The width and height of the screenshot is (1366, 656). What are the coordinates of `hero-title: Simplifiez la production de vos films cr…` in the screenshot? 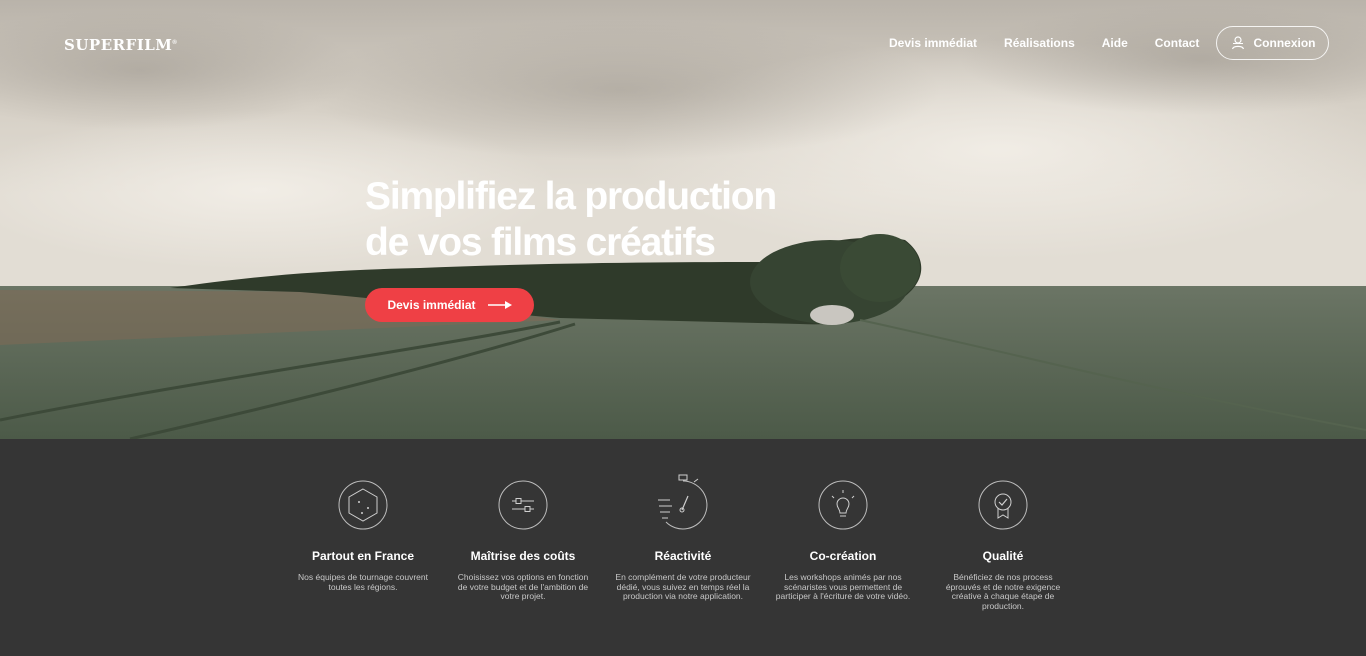 It's located at (625, 220).